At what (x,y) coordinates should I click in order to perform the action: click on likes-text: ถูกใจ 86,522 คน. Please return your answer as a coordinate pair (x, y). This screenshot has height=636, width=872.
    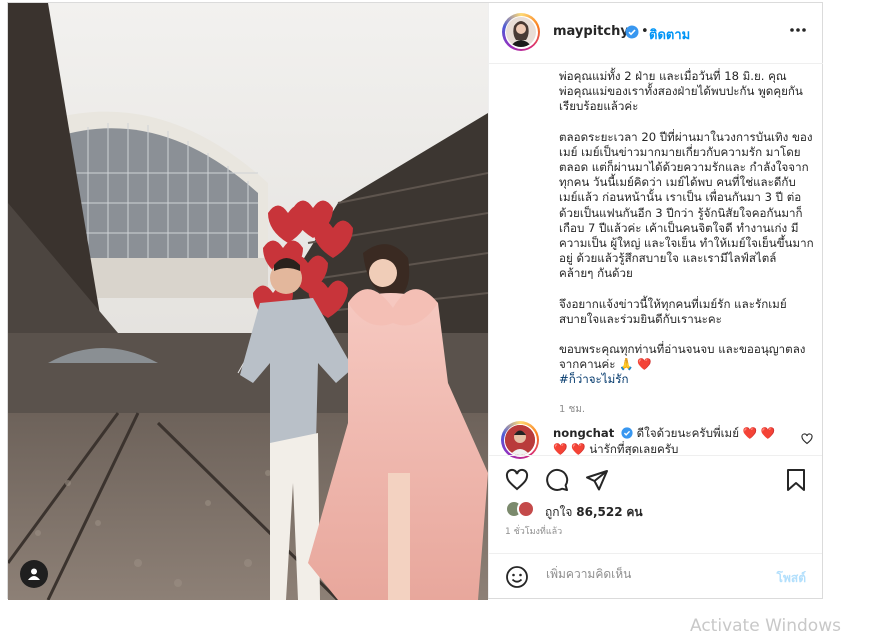
    Looking at the image, I should click on (594, 512).